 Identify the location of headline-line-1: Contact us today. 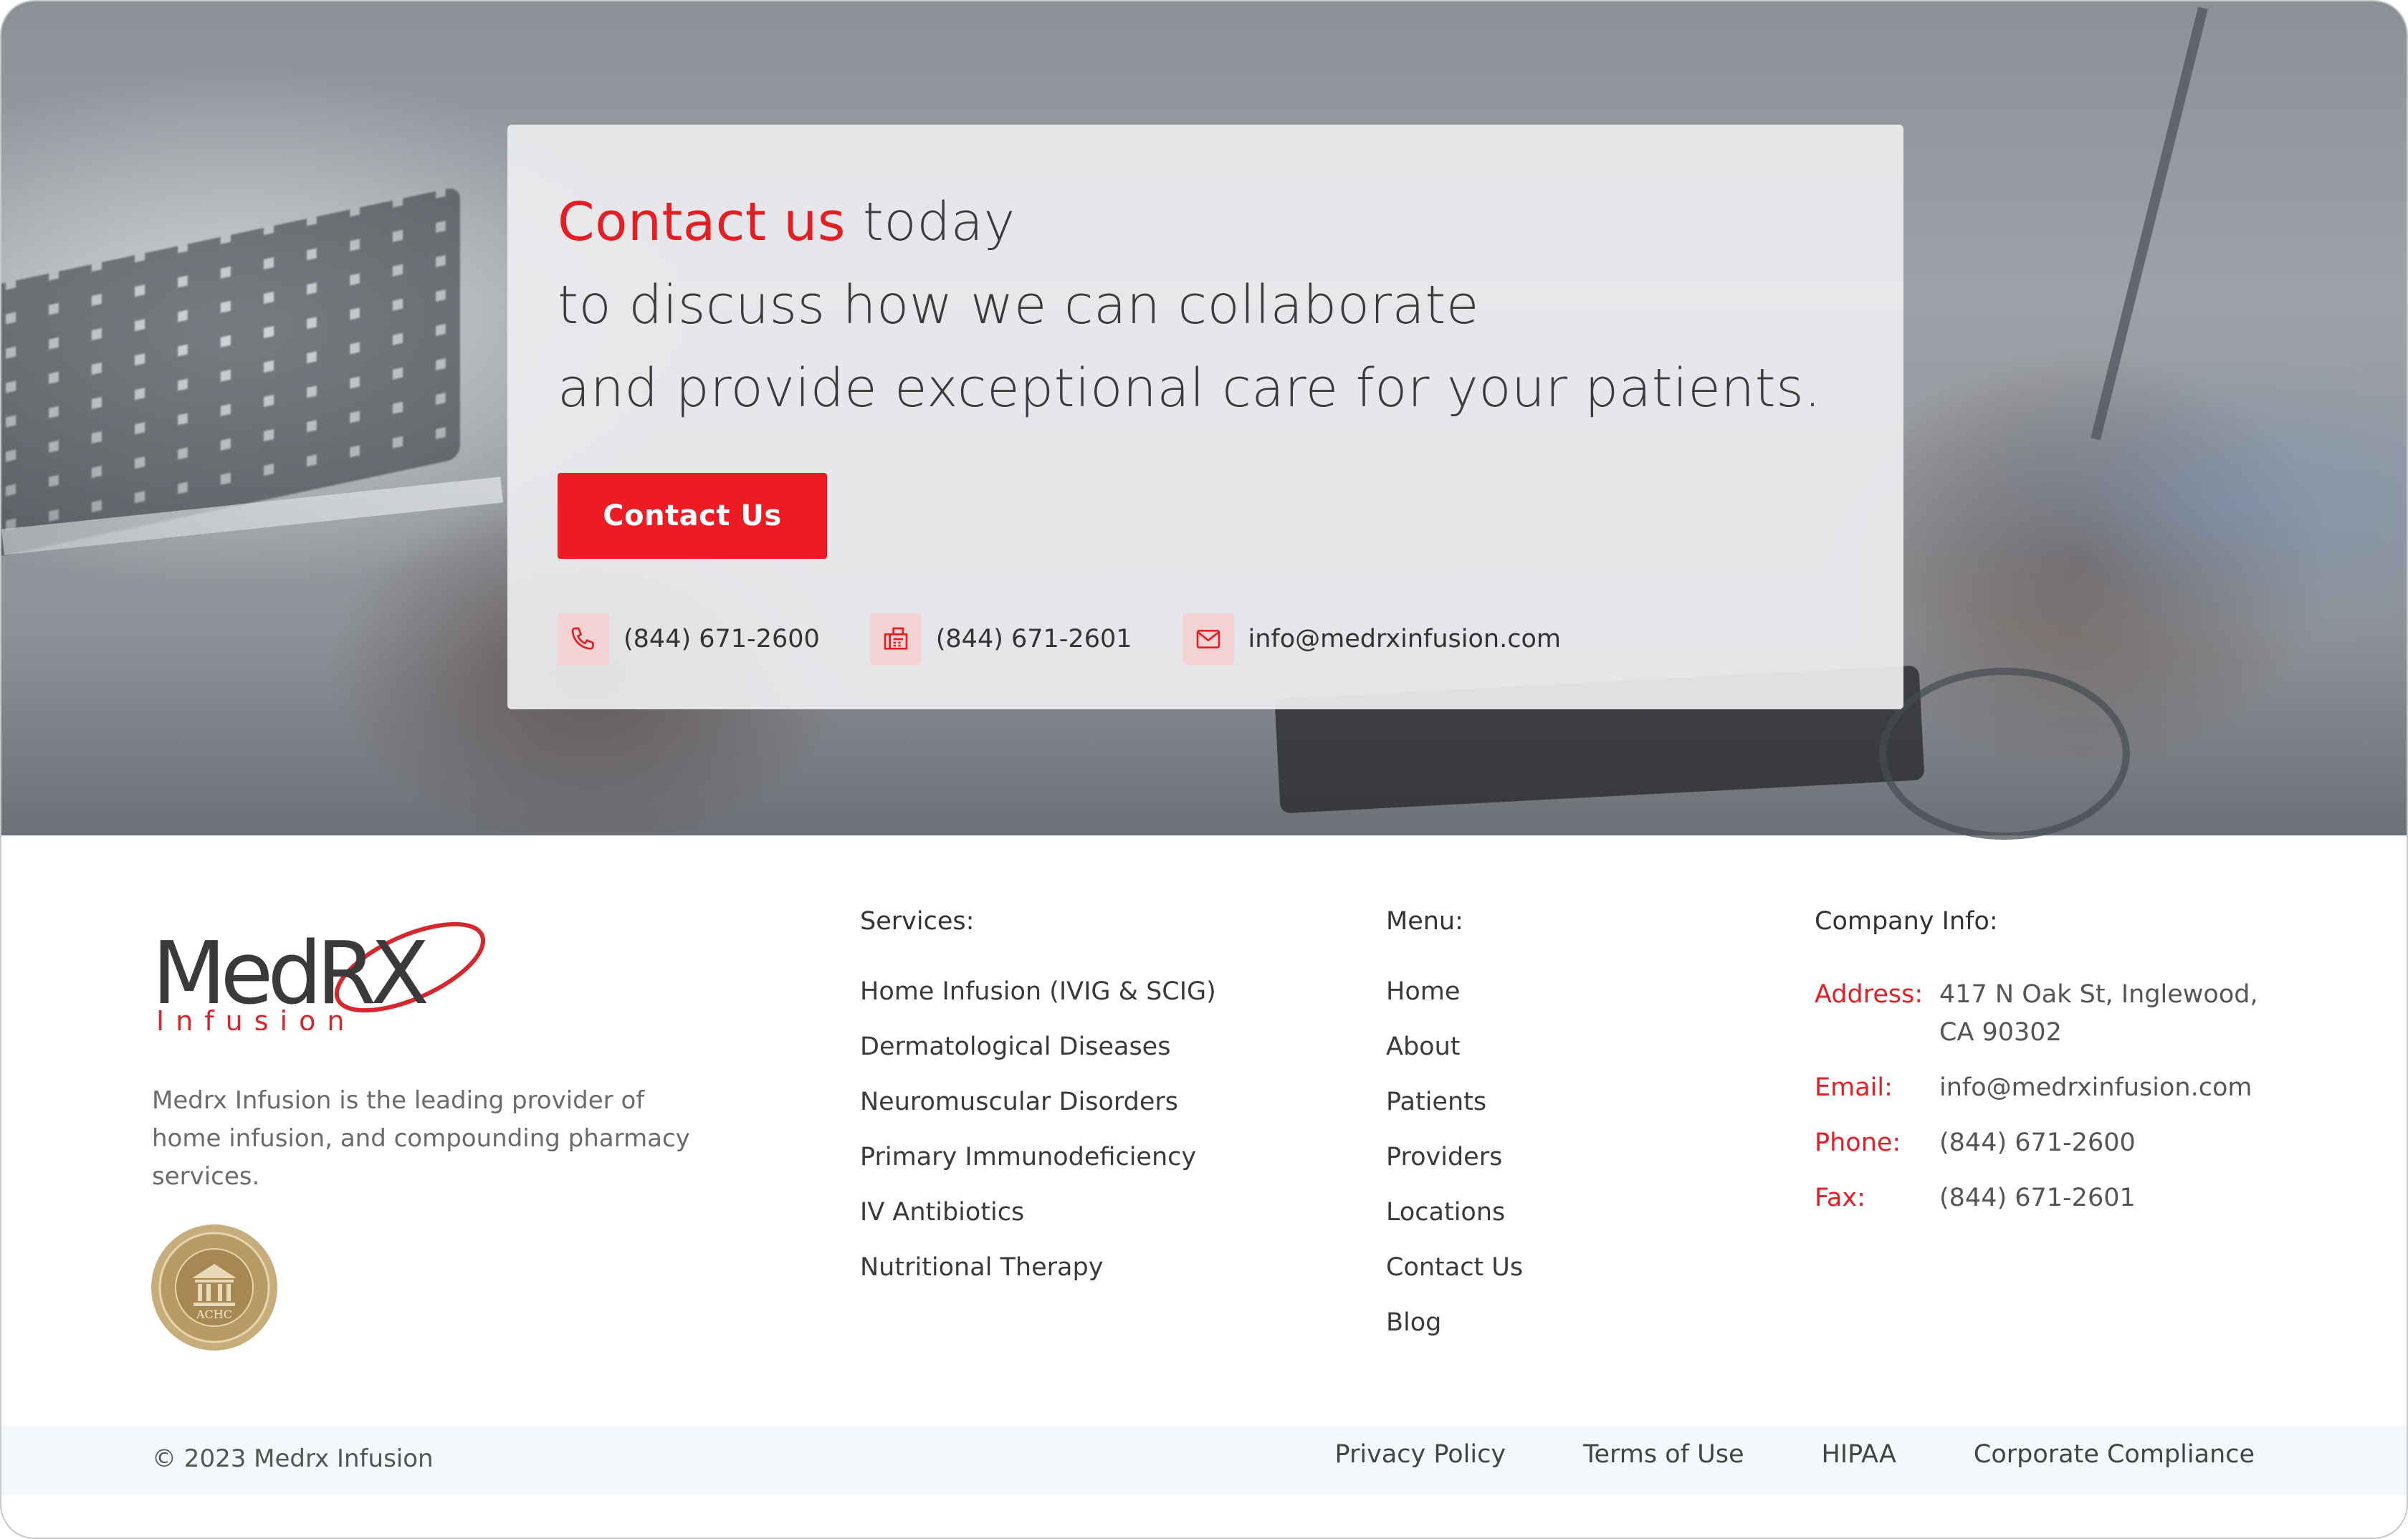
(1217, 222).